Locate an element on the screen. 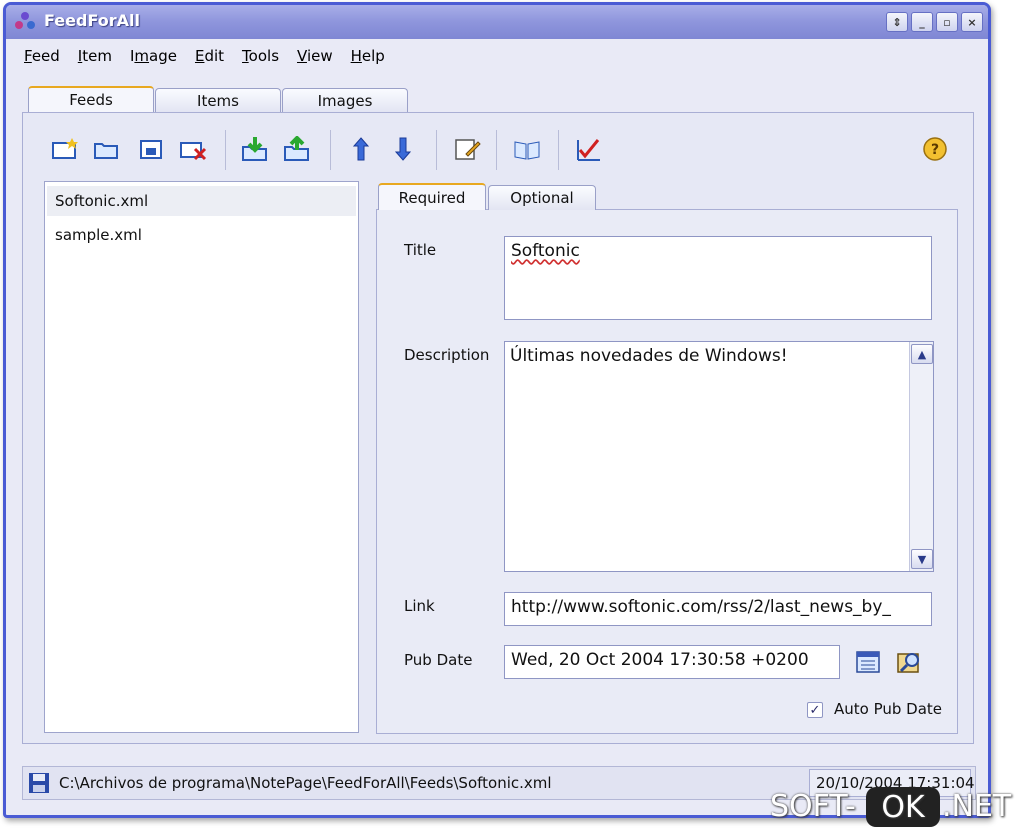 Image resolution: width=1020 pixels, height=833 pixels. tab-items: Items is located at coordinates (218, 100).